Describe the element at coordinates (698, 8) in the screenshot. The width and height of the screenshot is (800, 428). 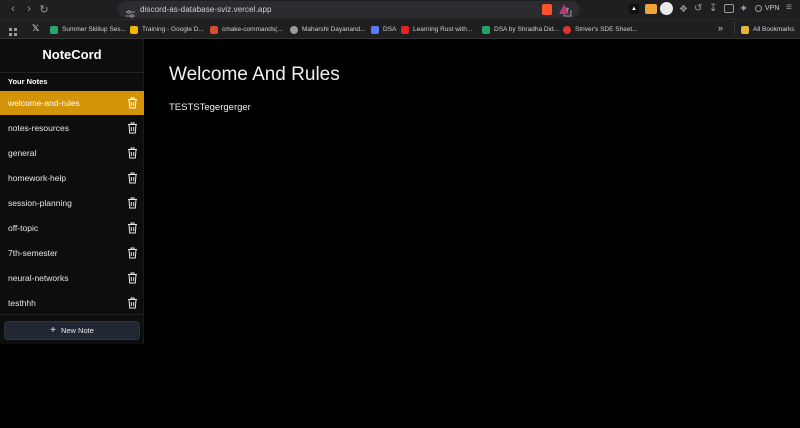
I see `history-icon: ↺` at that location.